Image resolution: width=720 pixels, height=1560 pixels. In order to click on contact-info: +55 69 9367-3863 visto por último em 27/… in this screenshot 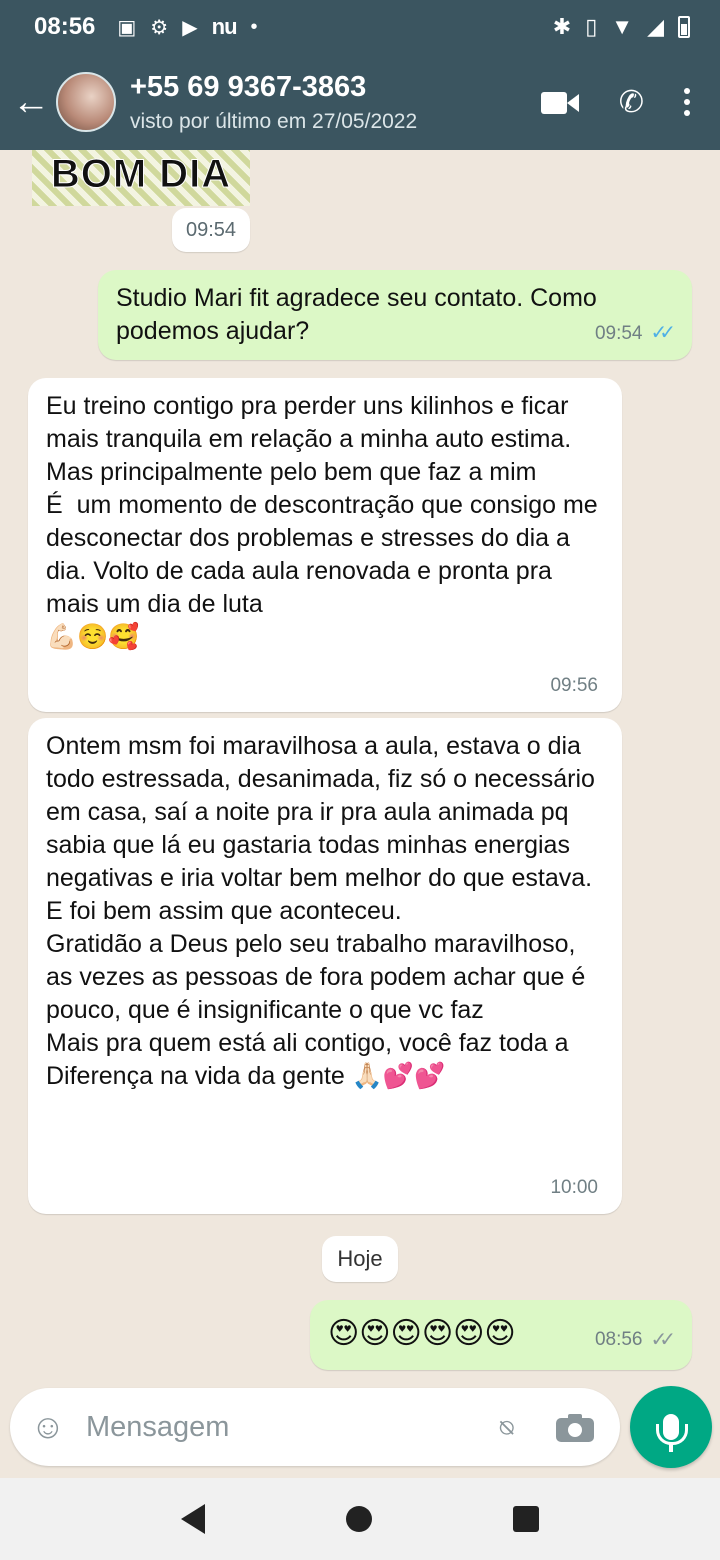, I will do `click(273, 102)`.